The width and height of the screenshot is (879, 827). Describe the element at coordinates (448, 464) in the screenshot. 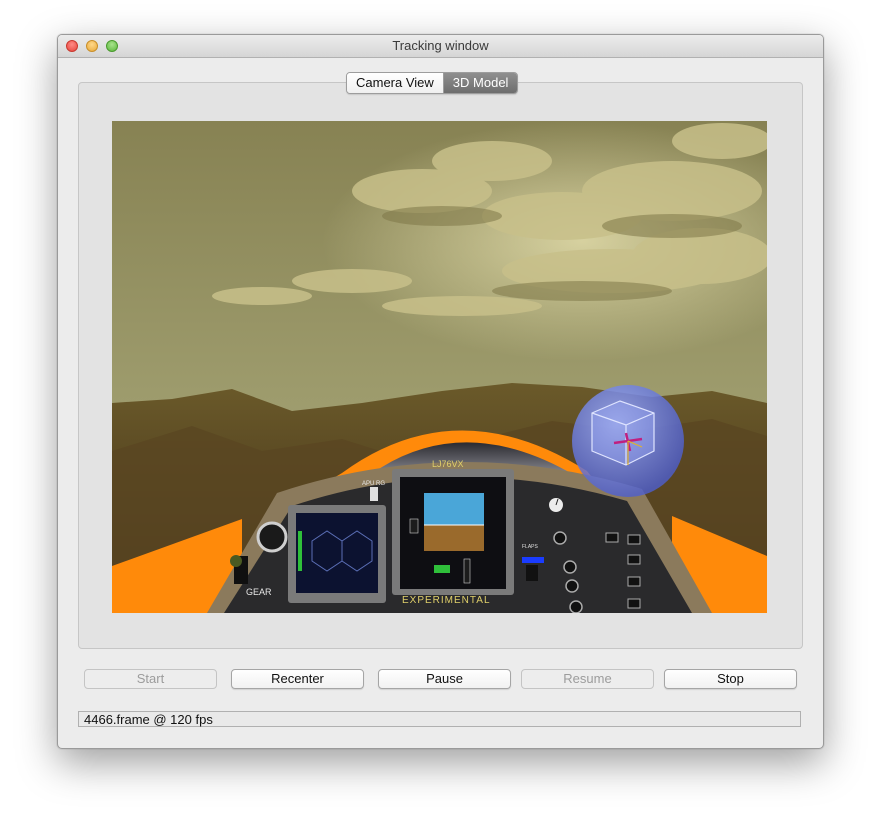

I see `tail-code-label: LJ76VX` at that location.